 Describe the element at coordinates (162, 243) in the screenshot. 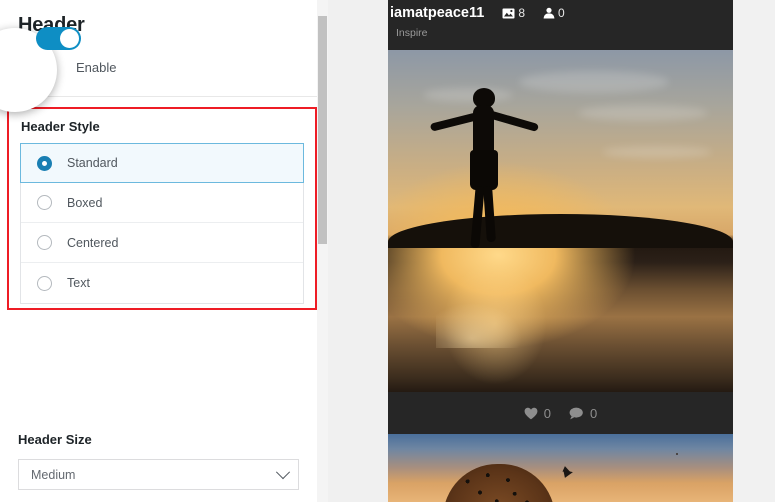

I see `radio-option-centered: Centered` at that location.